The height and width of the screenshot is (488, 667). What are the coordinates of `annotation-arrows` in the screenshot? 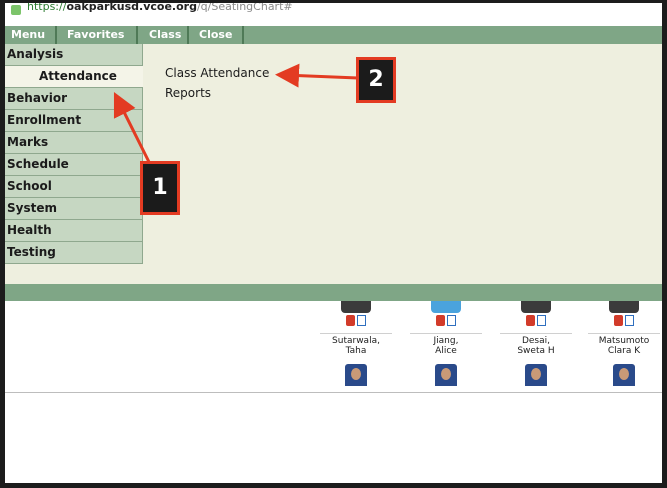 It's located at (236, 114).